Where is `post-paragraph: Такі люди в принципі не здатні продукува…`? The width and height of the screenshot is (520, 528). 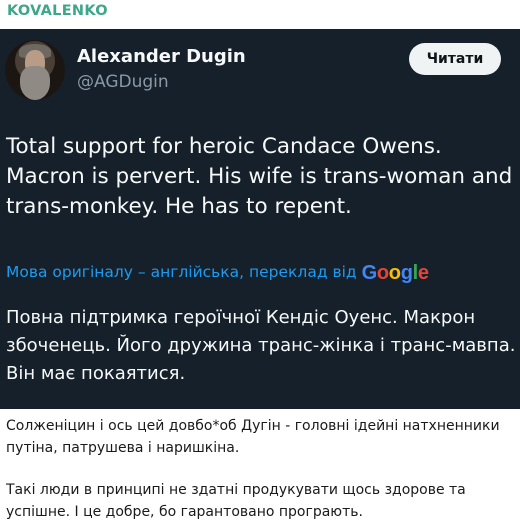
post-paragraph: Такі люди в принципі не здатні продукува… is located at coordinates (236, 501).